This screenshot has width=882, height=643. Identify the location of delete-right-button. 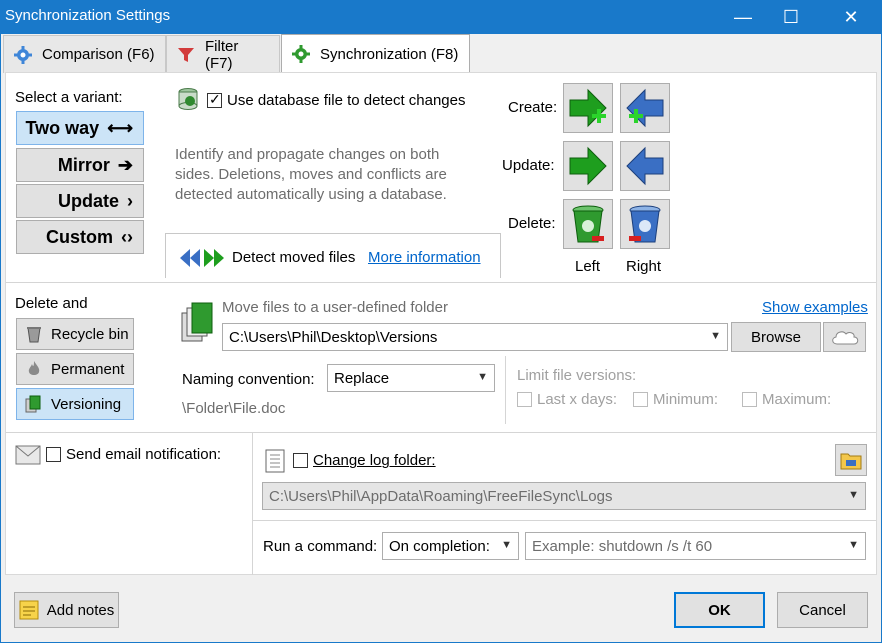
(645, 224).